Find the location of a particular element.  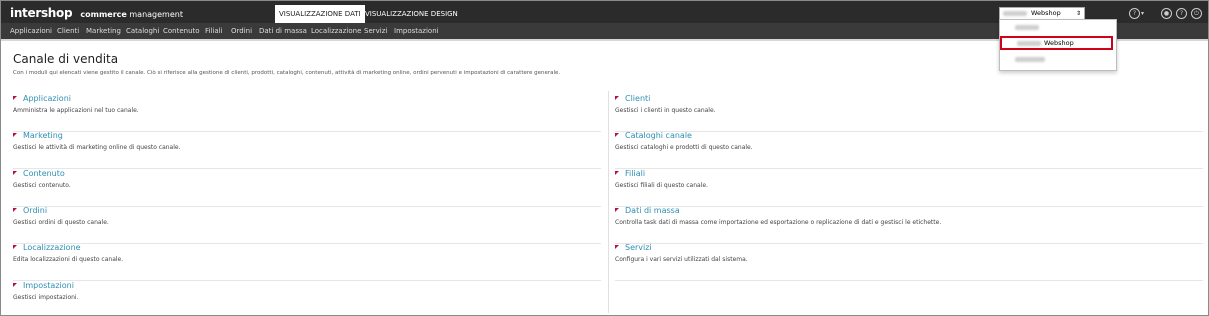

intershop-logo: intershop is located at coordinates (41, 13).